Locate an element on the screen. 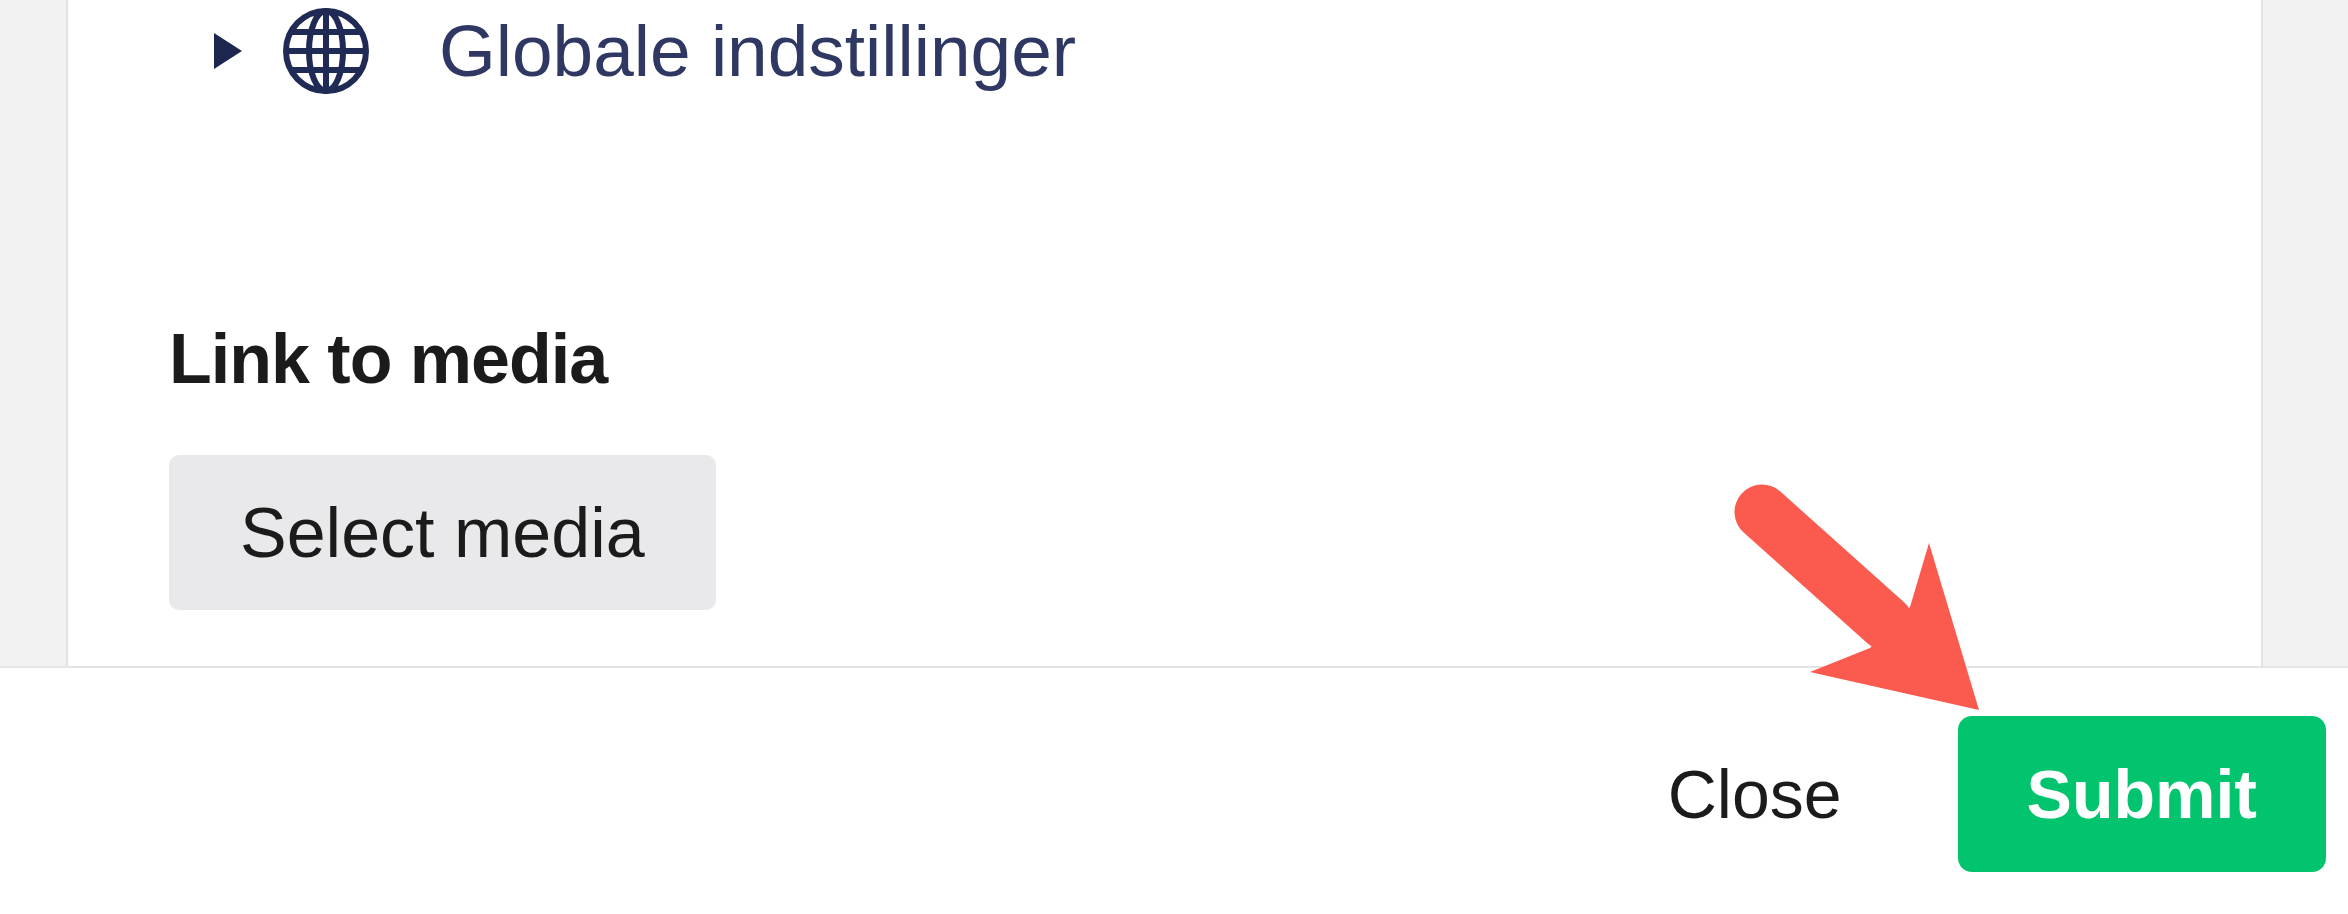 The height and width of the screenshot is (914, 2348). select-media-button: Select media is located at coordinates (442, 532).